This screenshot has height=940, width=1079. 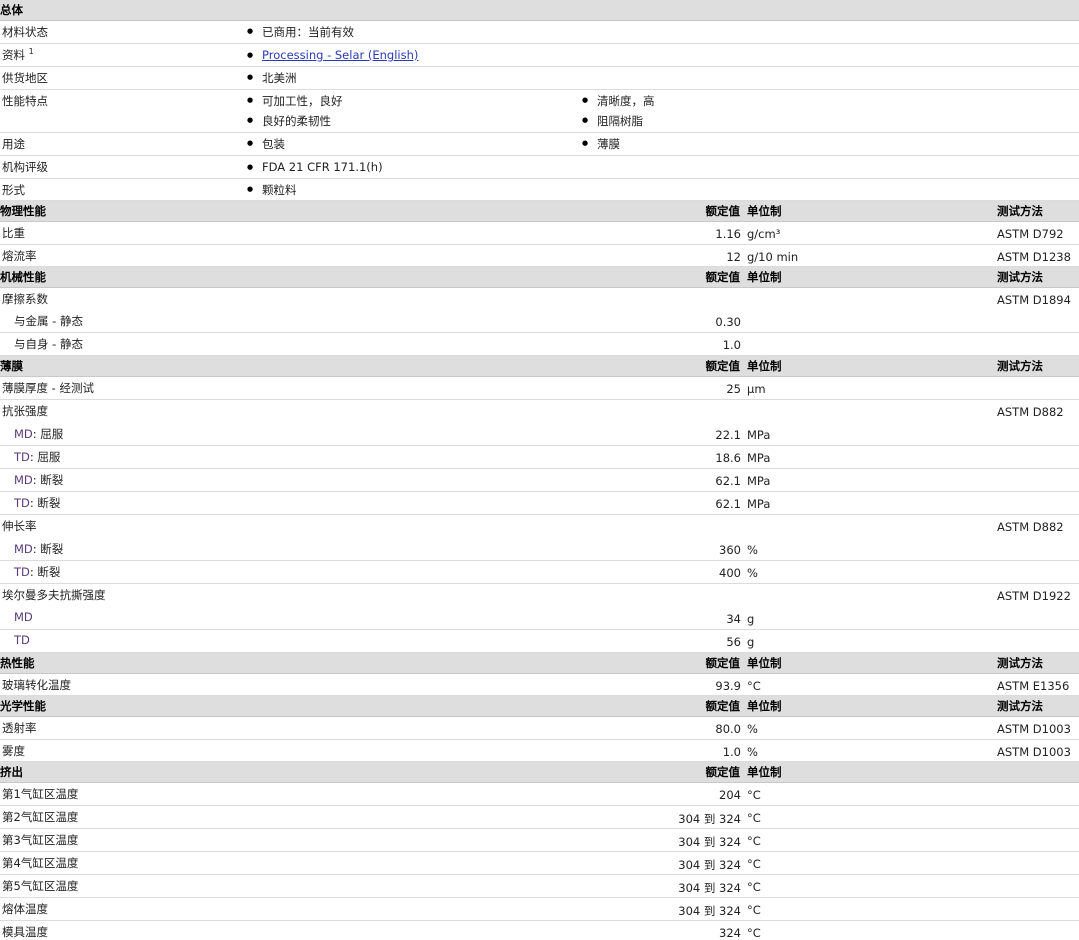 What do you see at coordinates (728, 322) in the screenshot?
I see `value: 0.30` at bounding box center [728, 322].